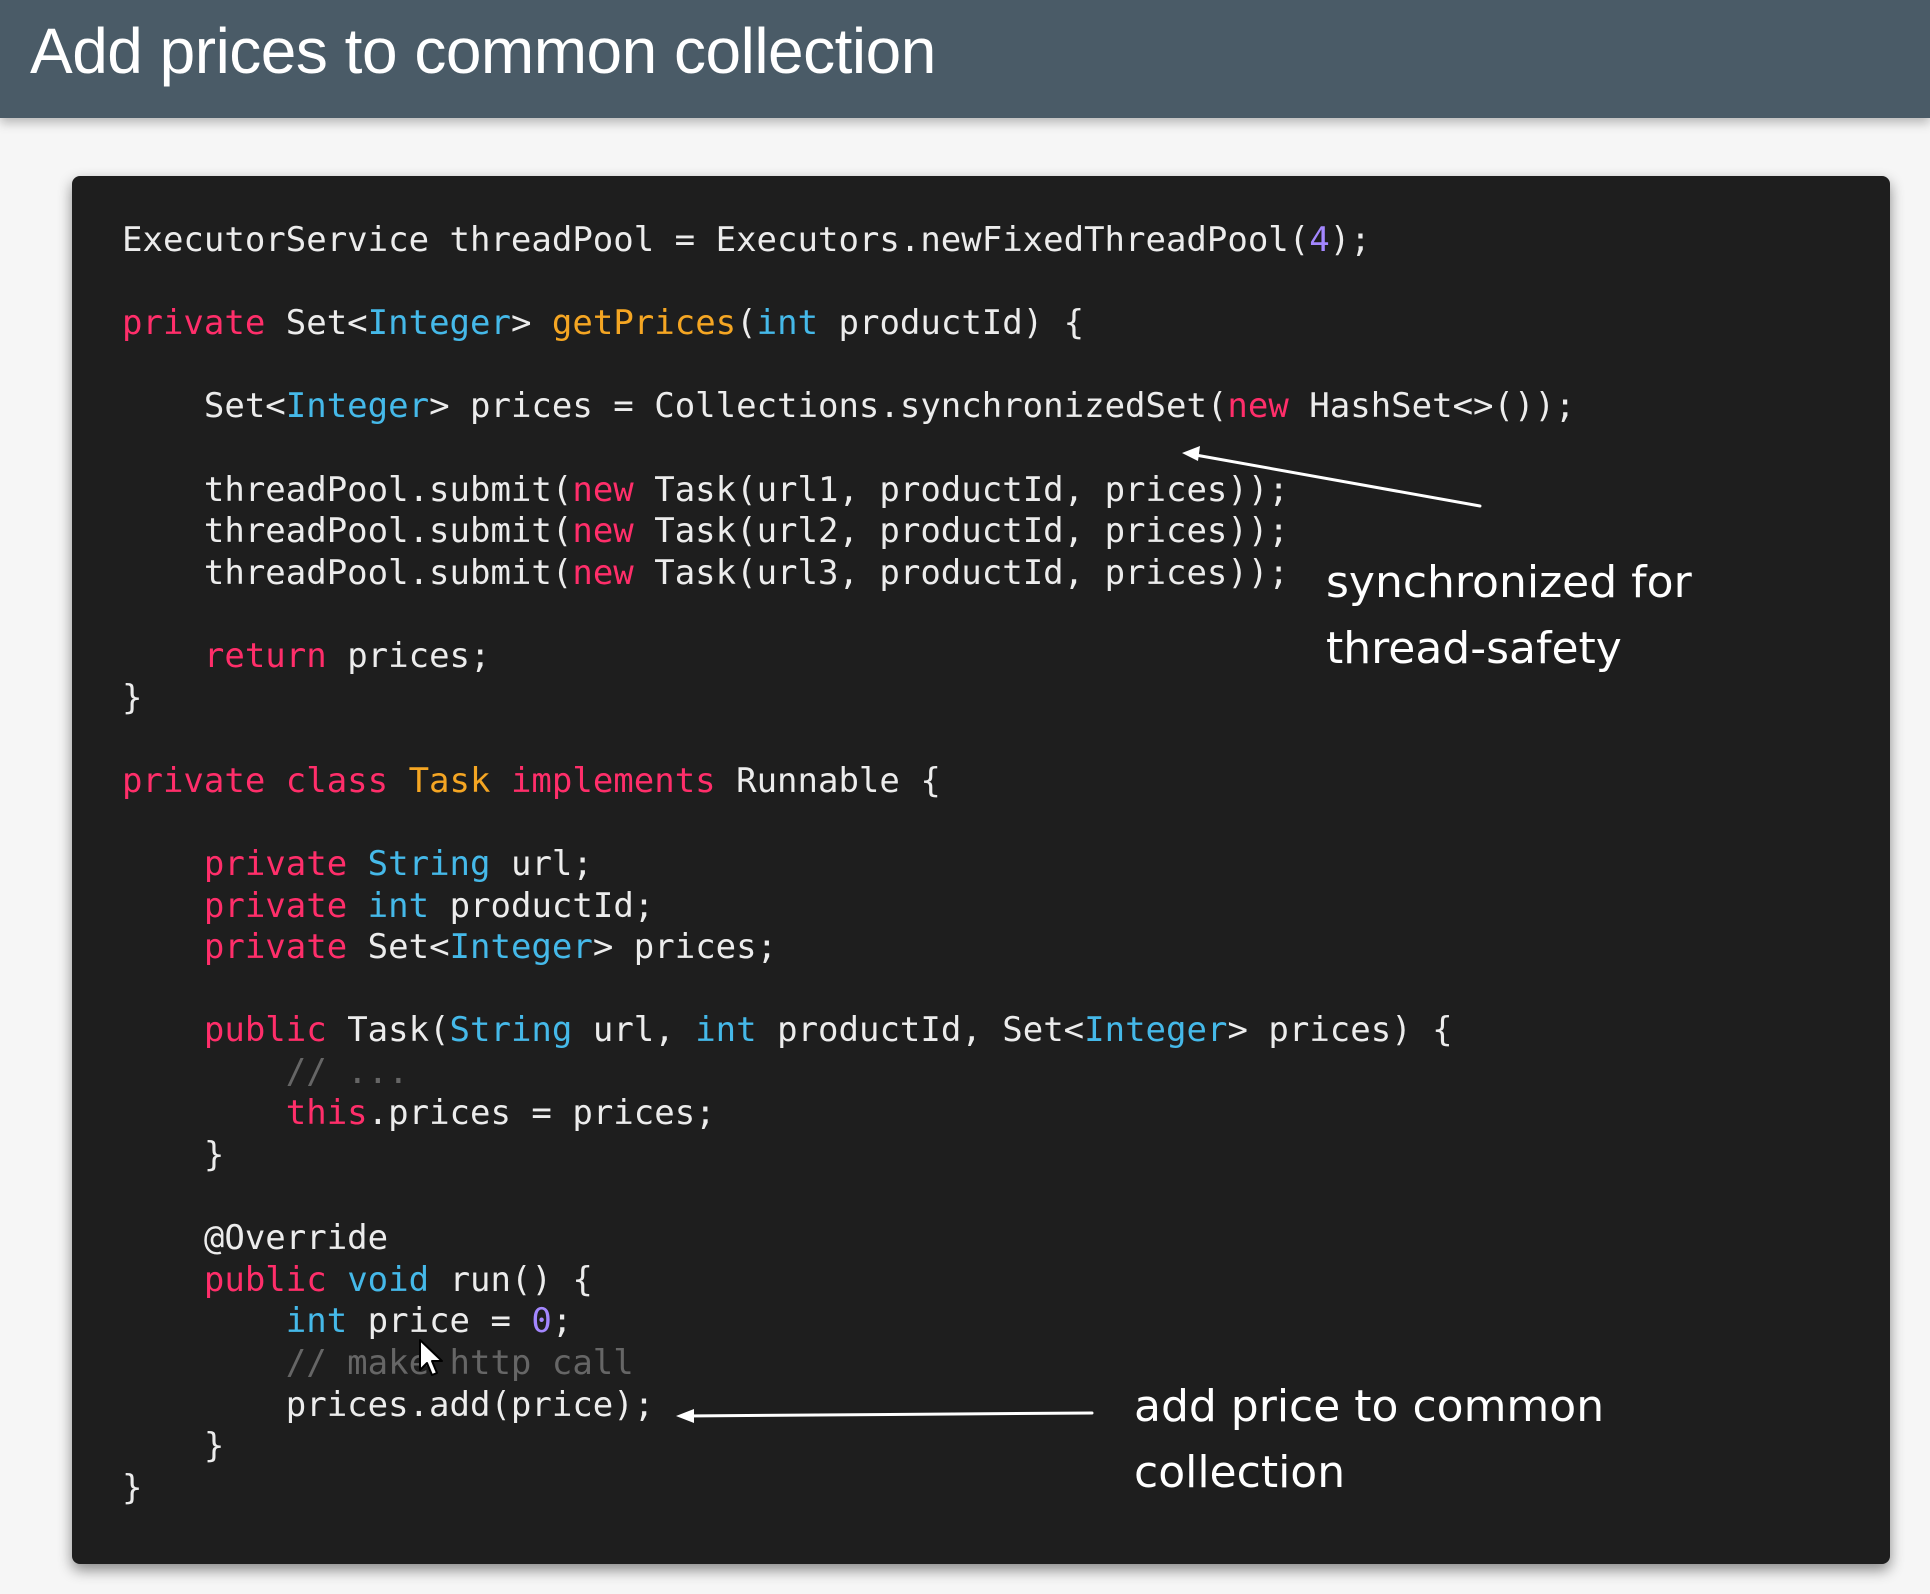 This screenshot has height=1594, width=1930. I want to click on add-annotation-line-2: collection, so click(1240, 1472).